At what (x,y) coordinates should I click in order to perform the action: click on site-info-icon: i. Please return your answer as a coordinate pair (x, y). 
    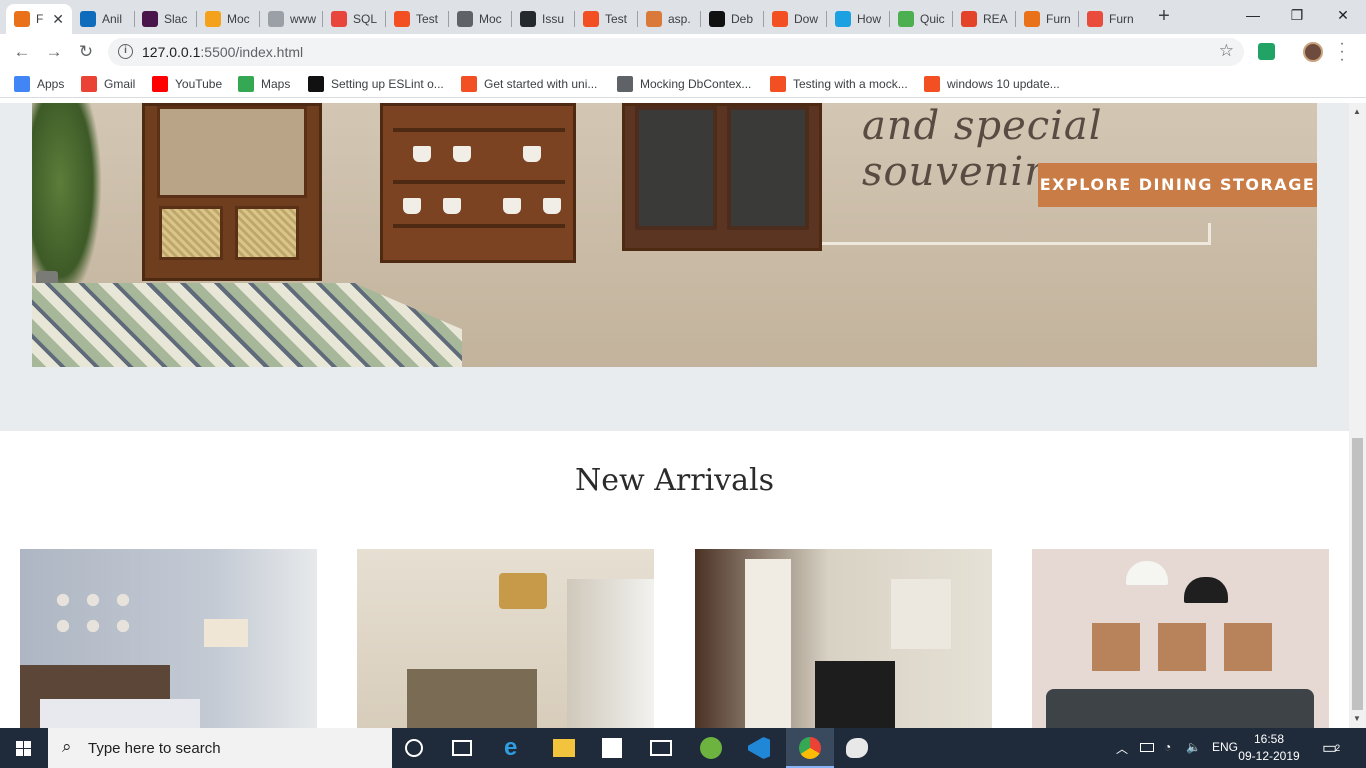
    Looking at the image, I should click on (125, 51).